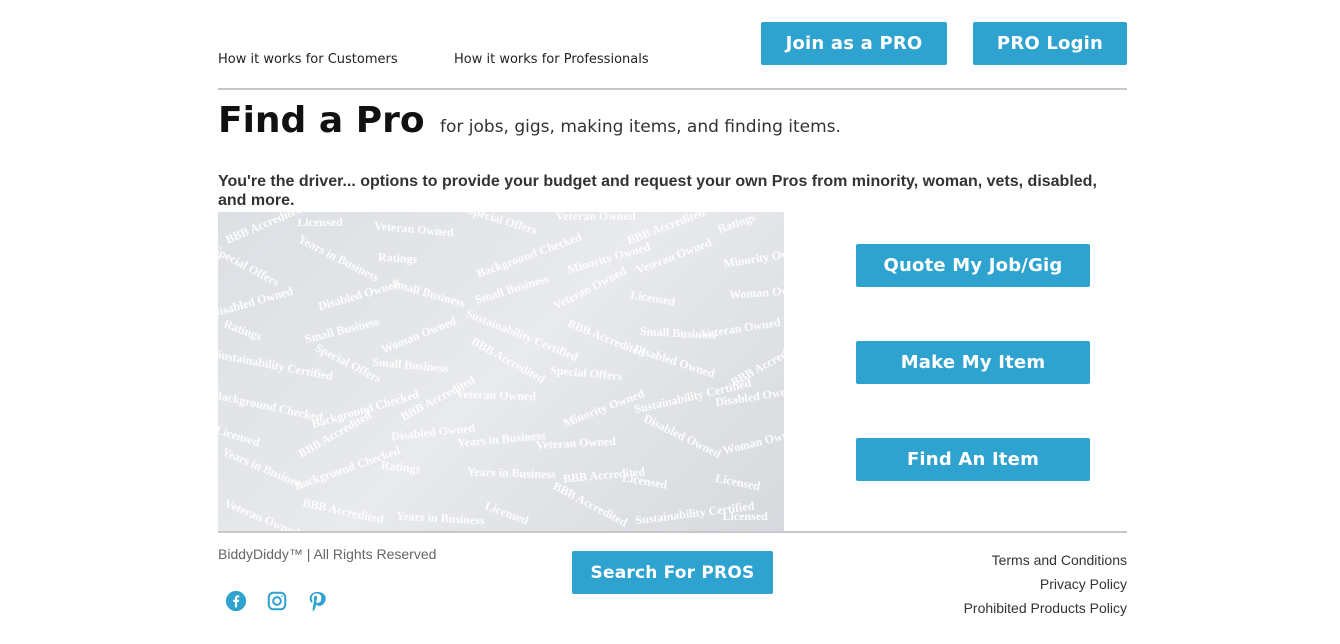  Describe the element at coordinates (1059, 560) in the screenshot. I see `terms-link: Terms and Conditions` at that location.